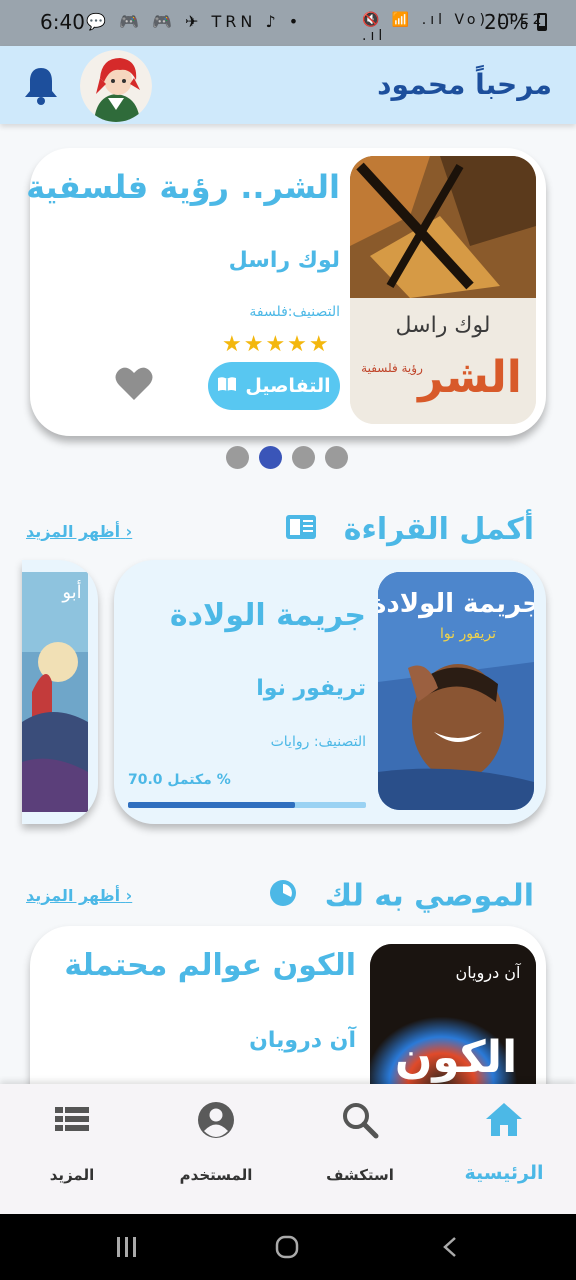  What do you see at coordinates (79, 895) in the screenshot?
I see `recommended-see-more-link: ‹ أظهر المزيد` at bounding box center [79, 895].